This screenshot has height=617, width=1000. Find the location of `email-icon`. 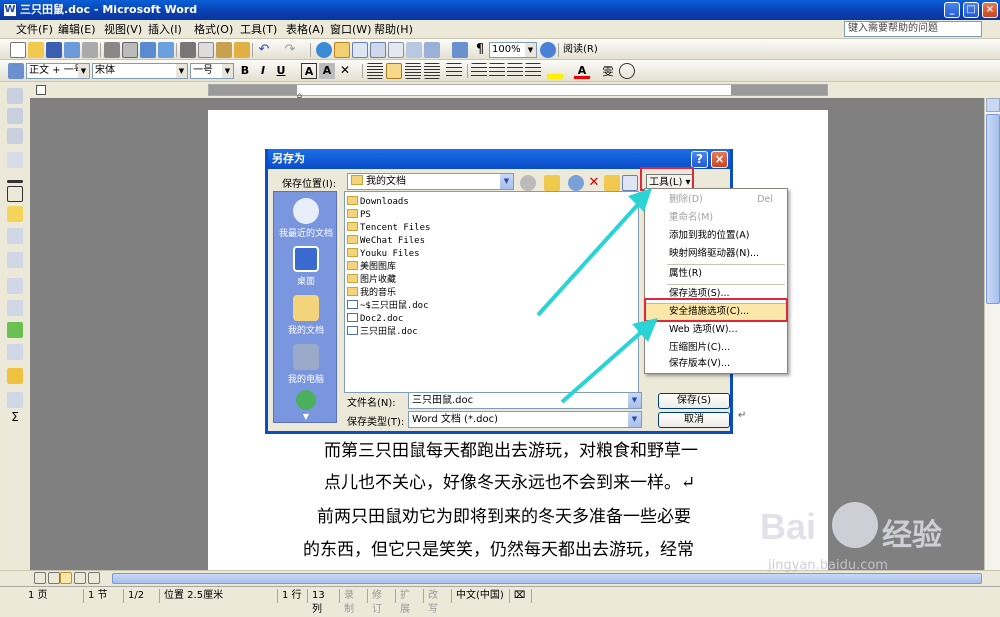

email-icon is located at coordinates (90, 50).